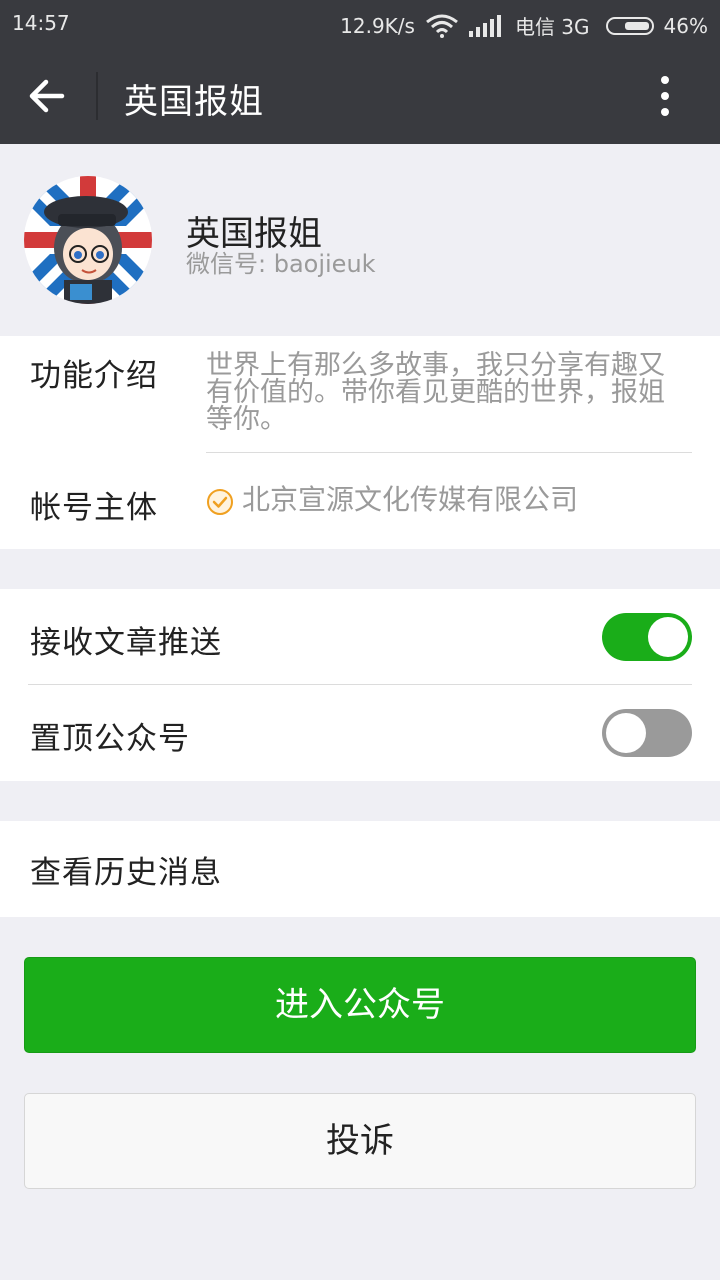 Image resolution: width=720 pixels, height=1280 pixels. I want to click on status-bar: 14:57 12.9K/s 电信 3G 46%, so click(360, 24).